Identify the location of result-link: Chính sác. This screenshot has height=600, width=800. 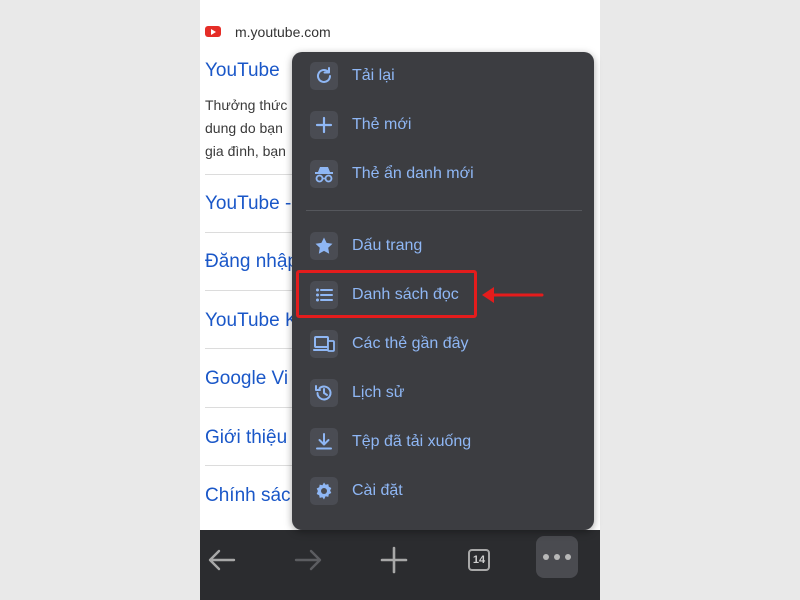
(248, 496).